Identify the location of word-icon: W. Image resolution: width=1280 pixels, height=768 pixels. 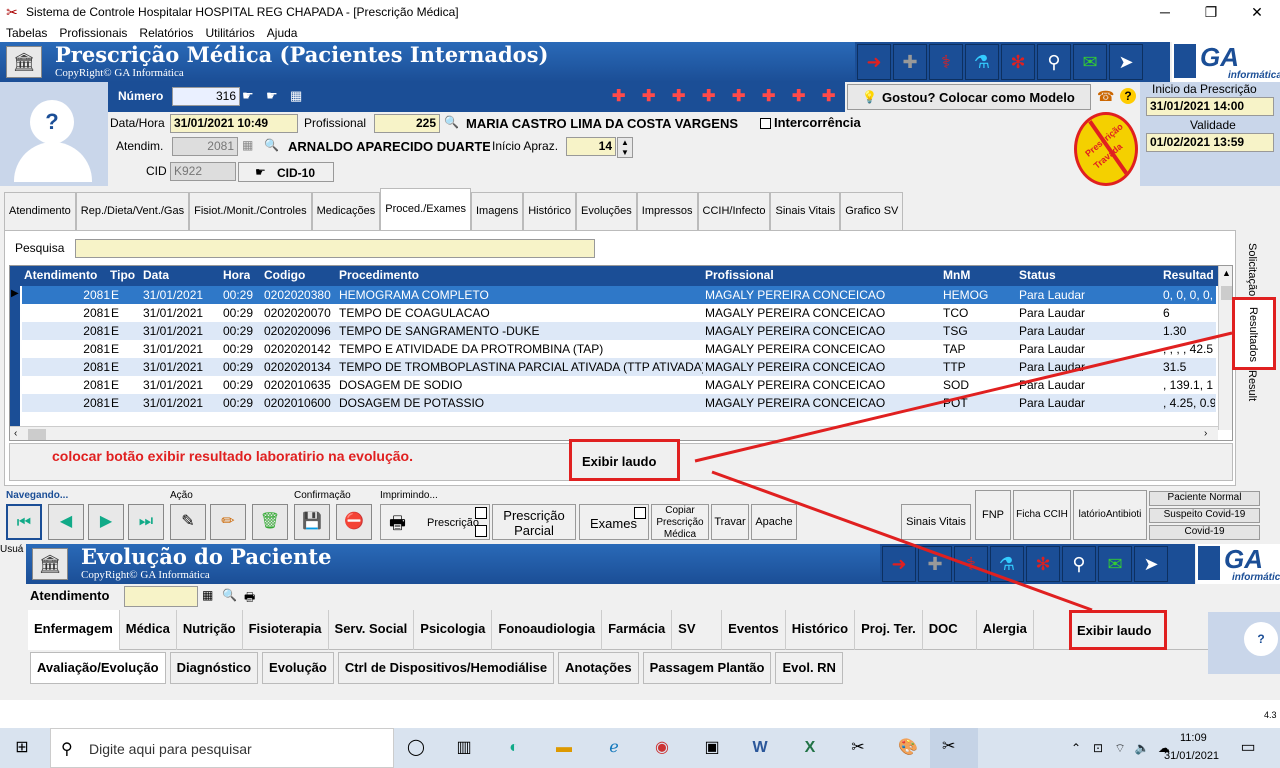
(760, 748).